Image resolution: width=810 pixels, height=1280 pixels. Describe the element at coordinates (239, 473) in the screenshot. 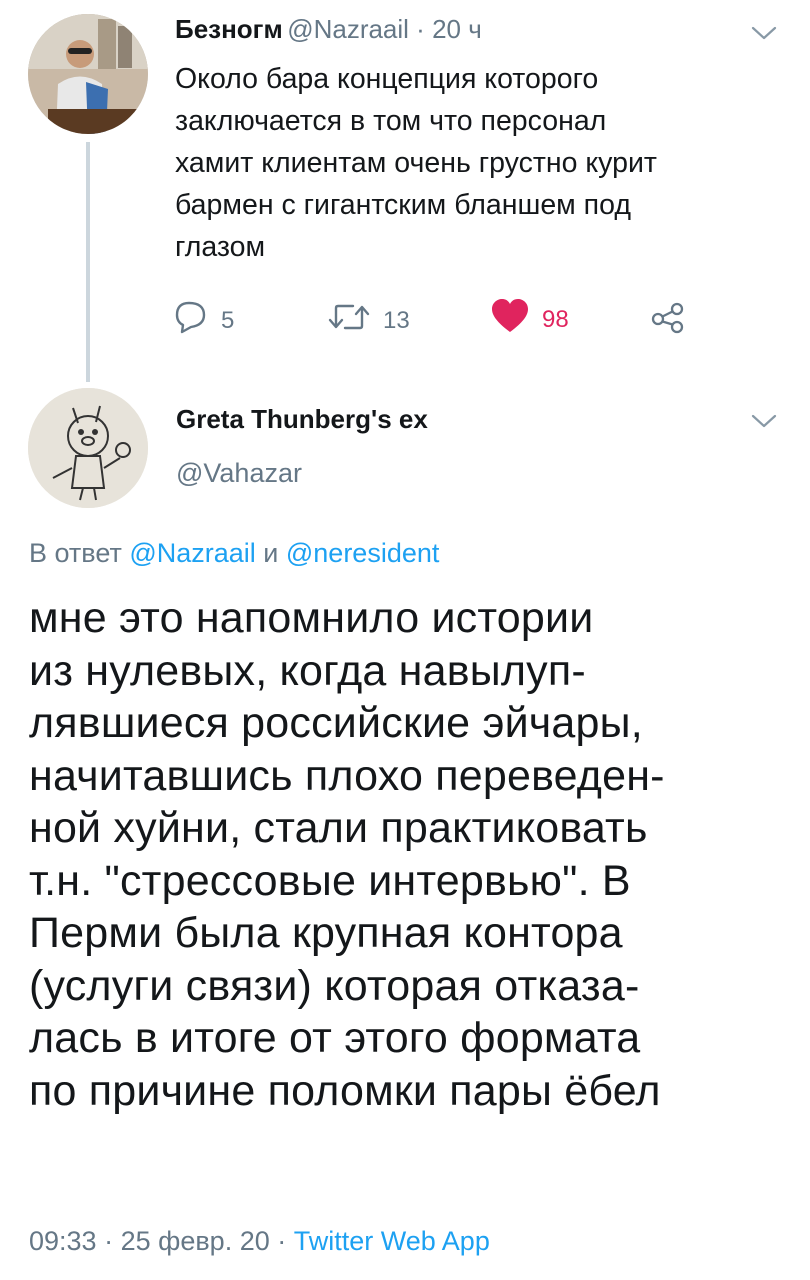

I see `tweet2-handle: @Vahazar` at that location.